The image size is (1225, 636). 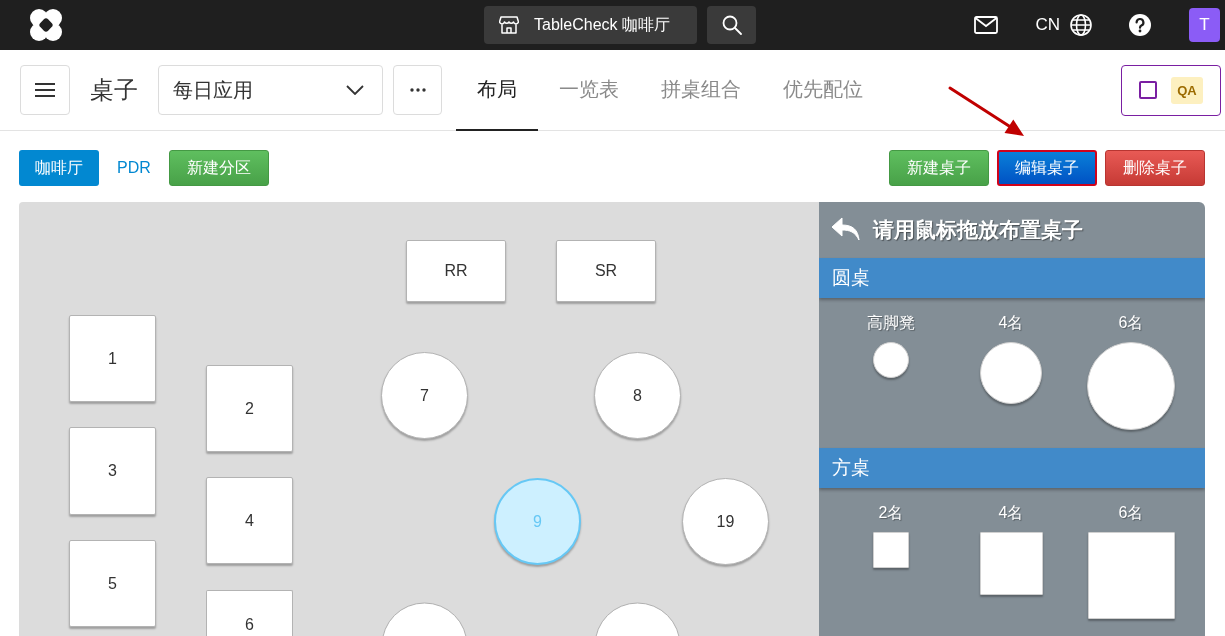 What do you see at coordinates (1063, 25) in the screenshot?
I see `language-button: CN` at bounding box center [1063, 25].